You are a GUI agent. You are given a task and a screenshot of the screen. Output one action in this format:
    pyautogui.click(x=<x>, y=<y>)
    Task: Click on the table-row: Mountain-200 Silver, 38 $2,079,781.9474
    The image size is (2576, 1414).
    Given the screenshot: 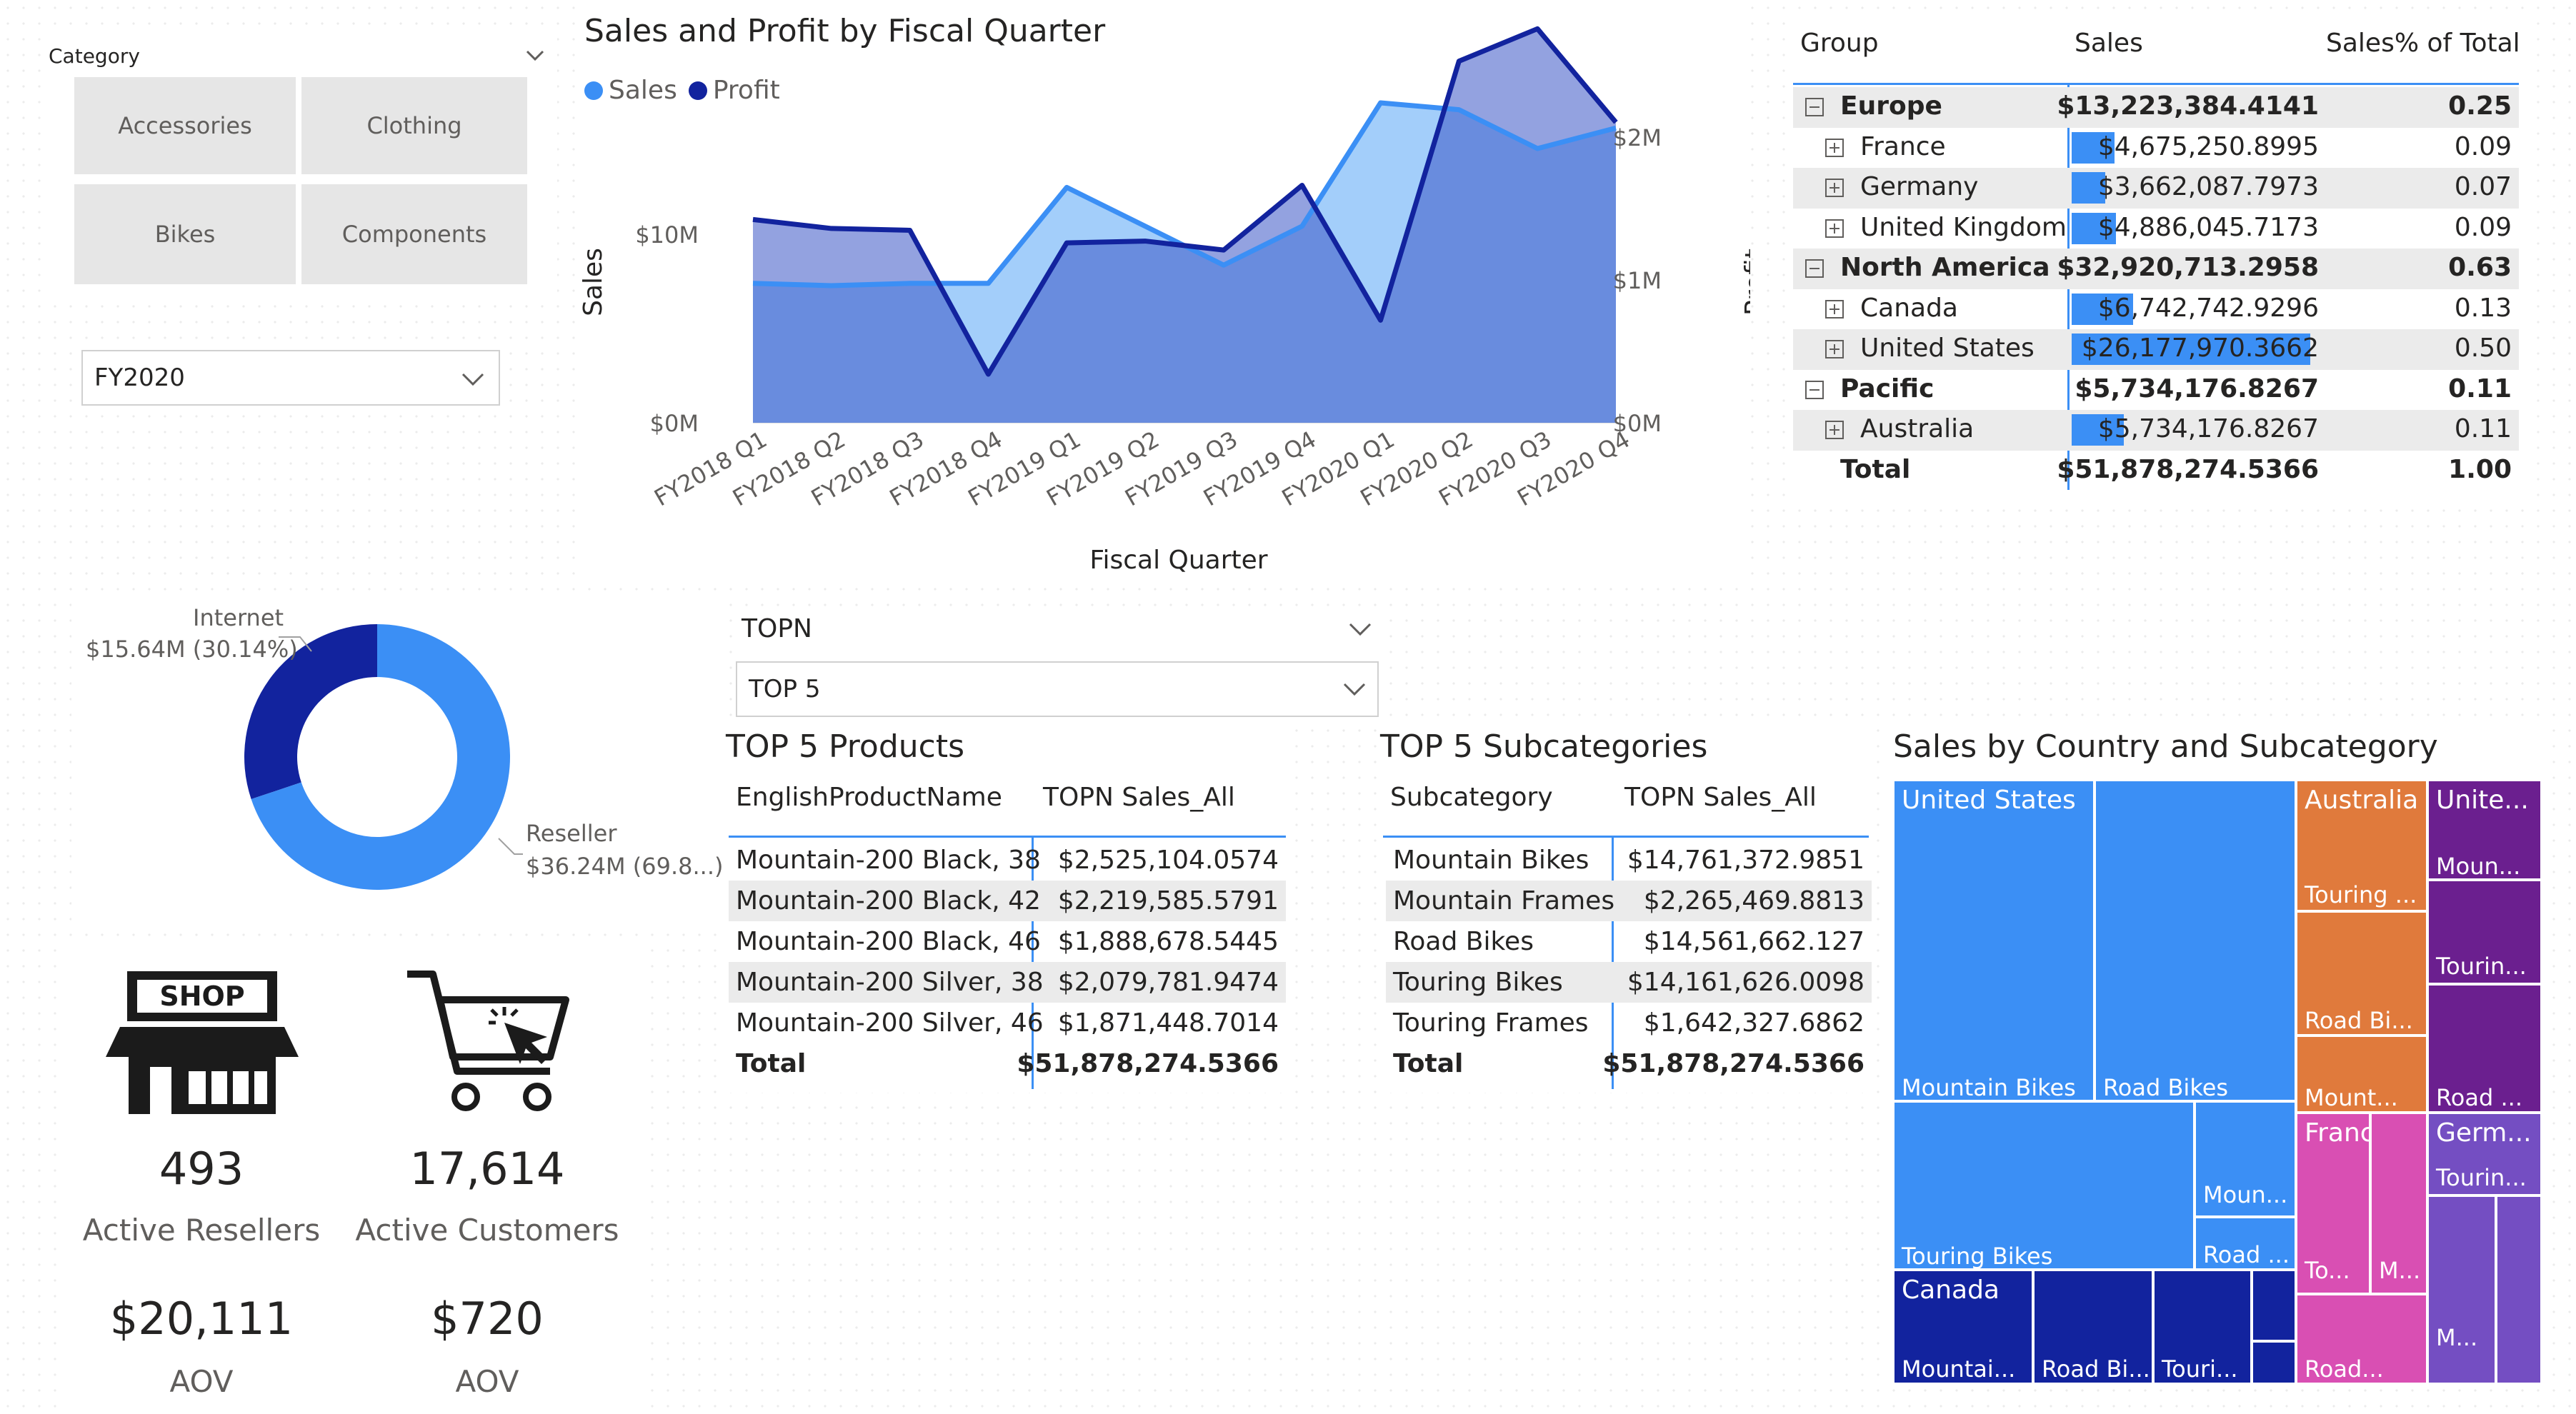 What is the action you would take?
    pyautogui.click(x=1008, y=982)
    